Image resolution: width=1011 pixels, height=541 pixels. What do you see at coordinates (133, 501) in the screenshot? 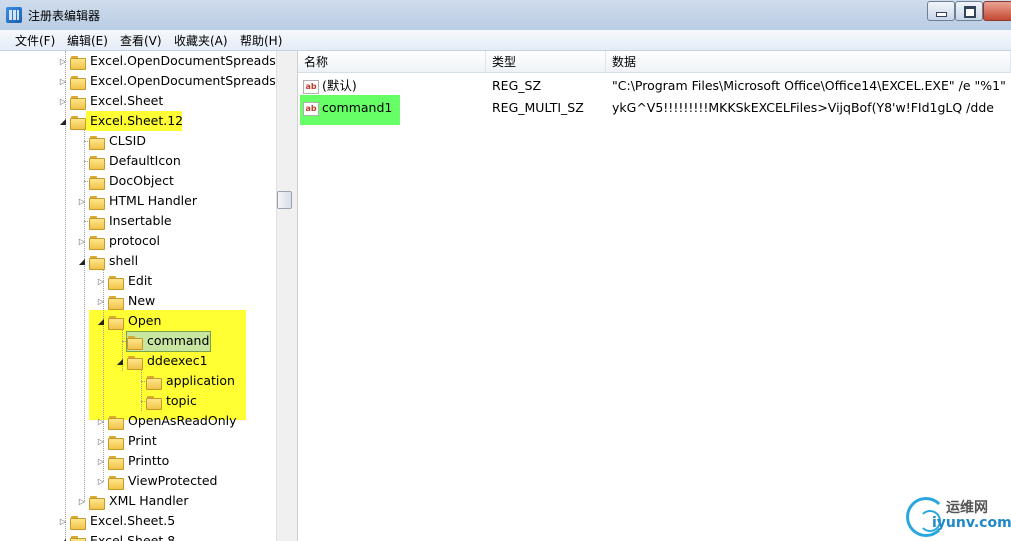
I see `tree-item: ▷ XML Handler` at bounding box center [133, 501].